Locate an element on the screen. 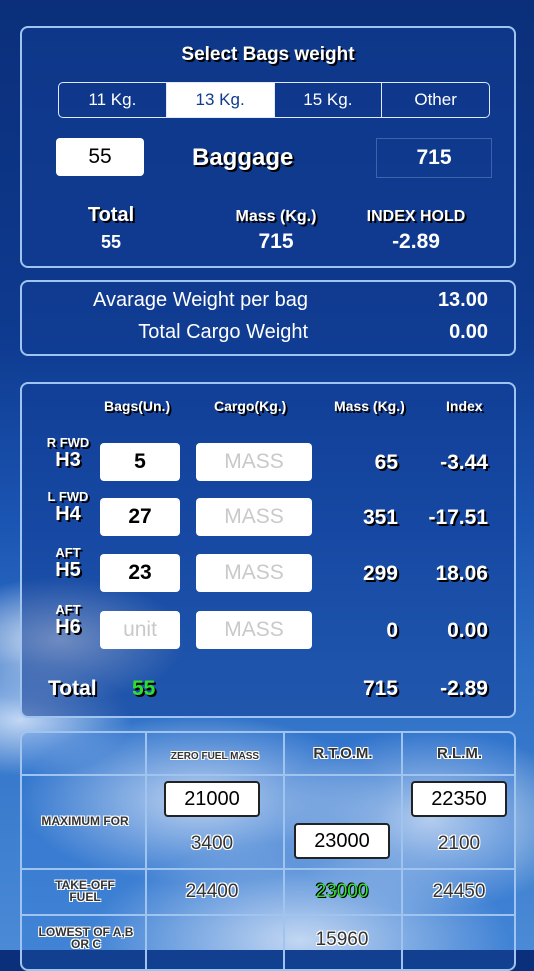 The height and width of the screenshot is (971, 534). header-mass: Mass (Kg.) is located at coordinates (369, 406).